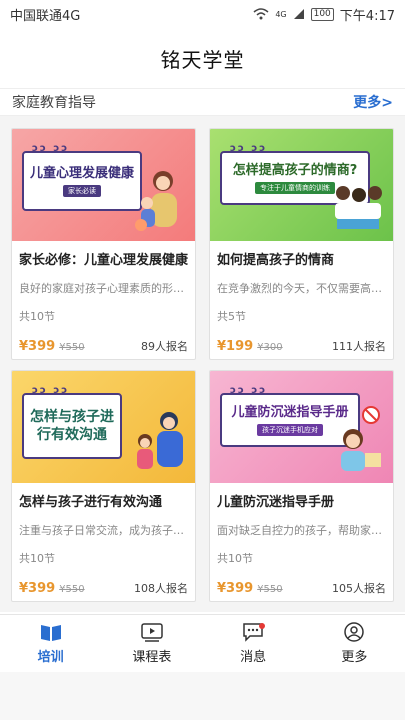 The height and width of the screenshot is (720, 405). I want to click on status-bar: 中国联通4G 4G 100 下午4:17, so click(202, 14).